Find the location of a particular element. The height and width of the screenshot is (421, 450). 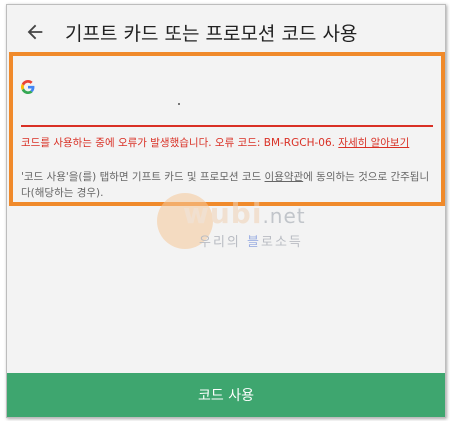

watermark-tagline-2: 블 is located at coordinates (254, 242).